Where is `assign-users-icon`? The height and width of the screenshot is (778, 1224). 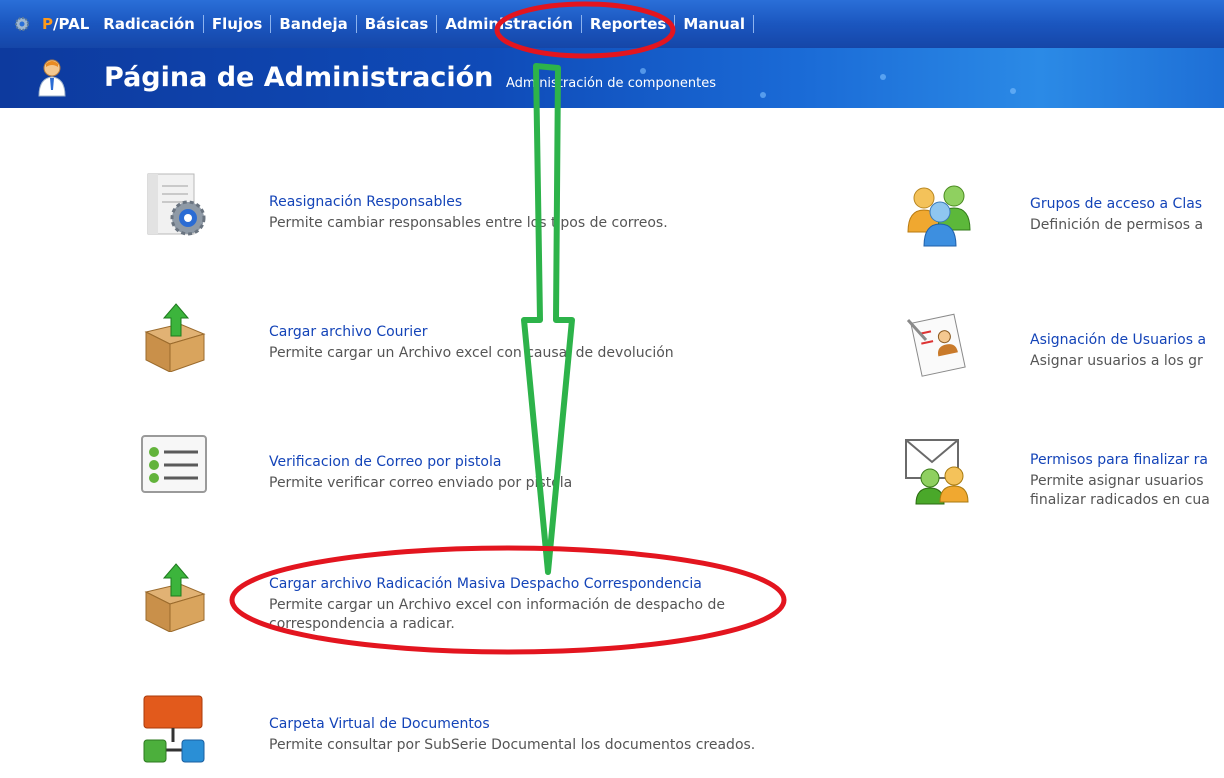
assign-users-icon is located at coordinates (936, 345).